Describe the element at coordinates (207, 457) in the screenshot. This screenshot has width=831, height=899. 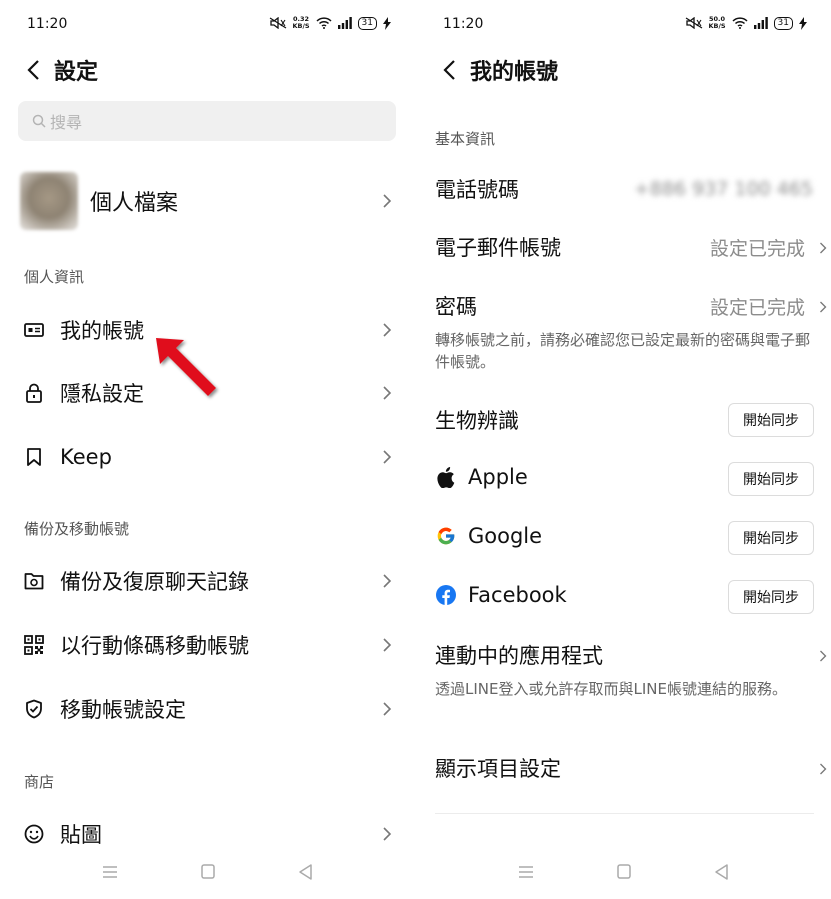
I see `menu-item-keep: Keep` at that location.